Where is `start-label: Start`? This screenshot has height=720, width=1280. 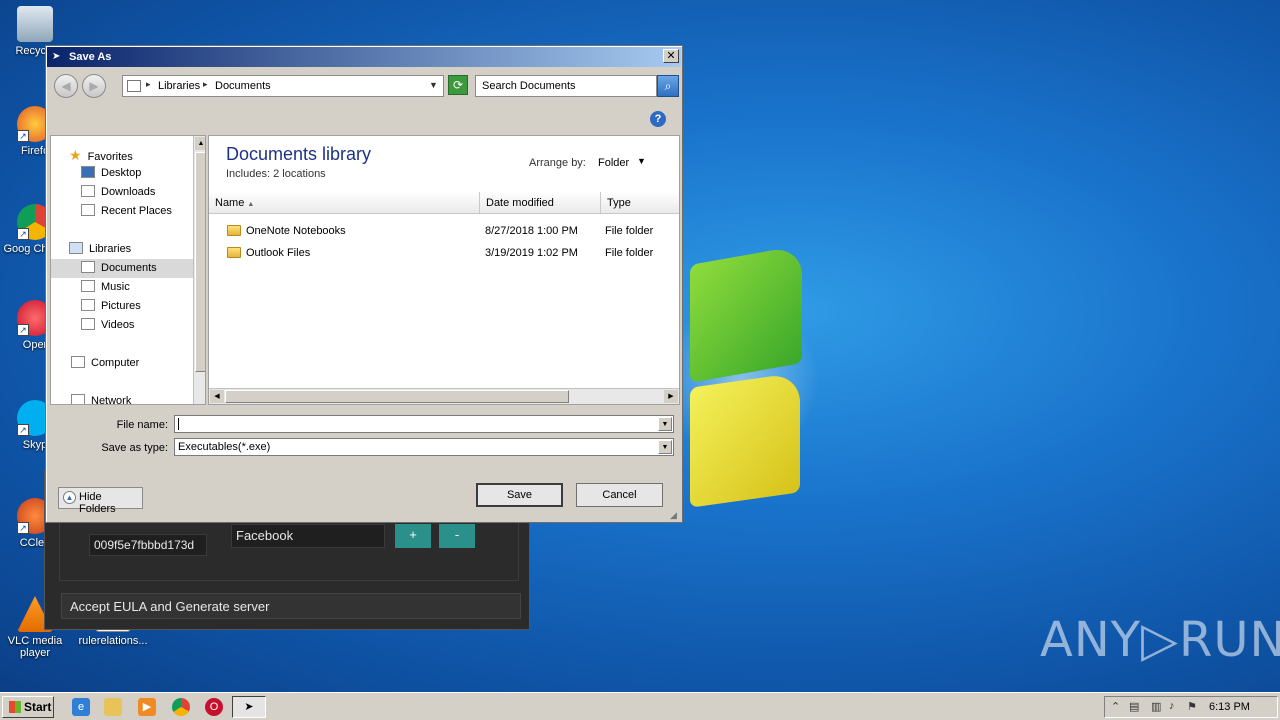
start-label: Start is located at coordinates (38, 707).